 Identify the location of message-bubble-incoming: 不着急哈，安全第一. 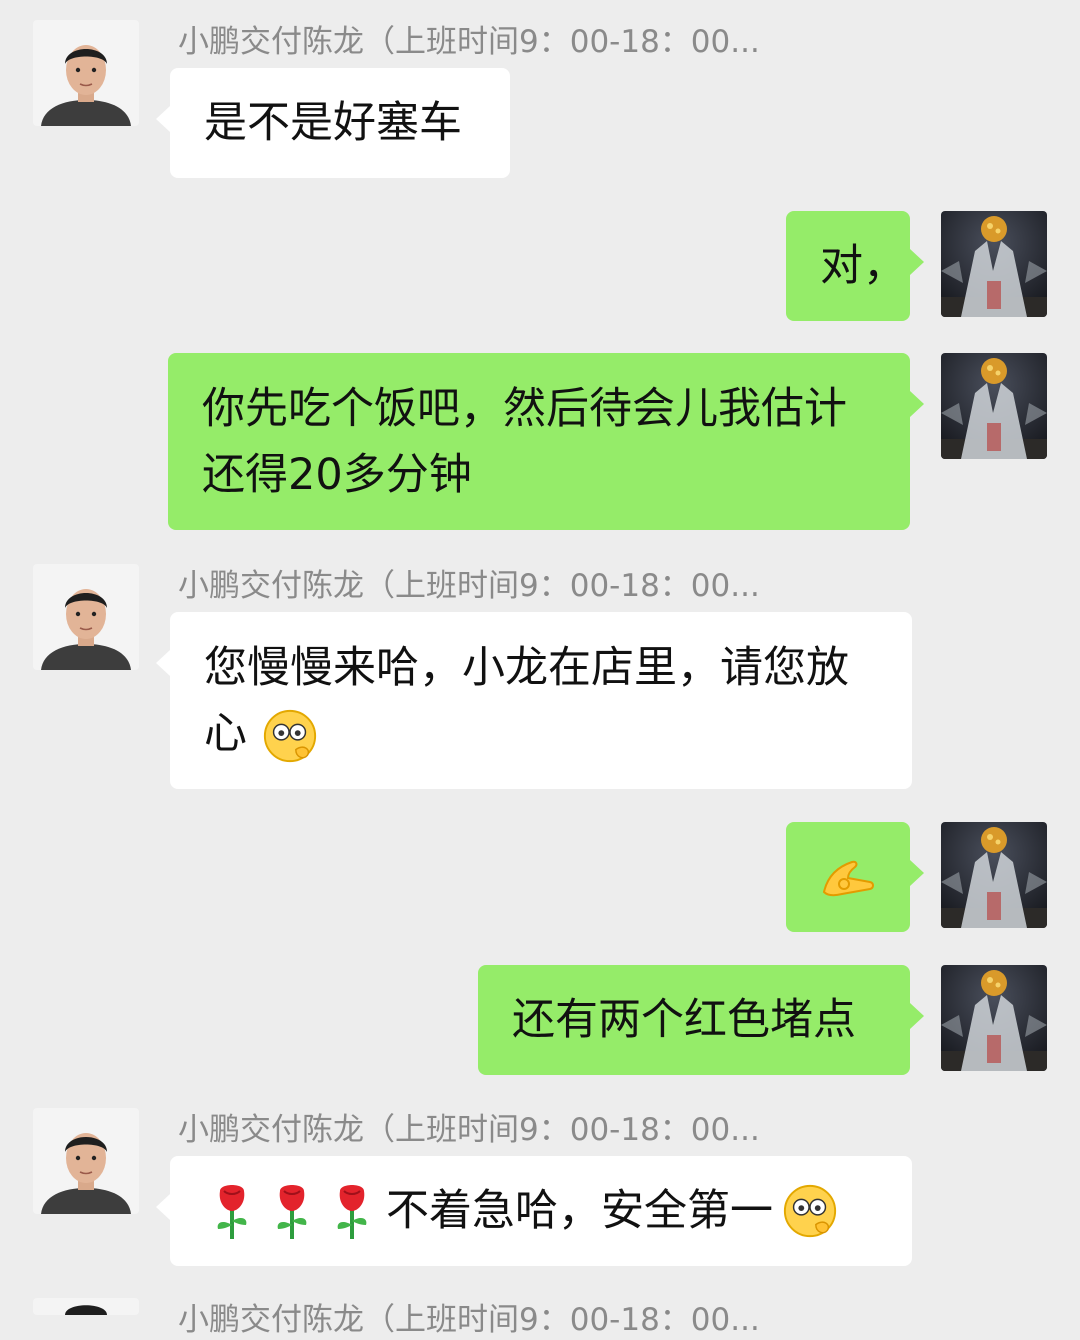
(534, 1211).